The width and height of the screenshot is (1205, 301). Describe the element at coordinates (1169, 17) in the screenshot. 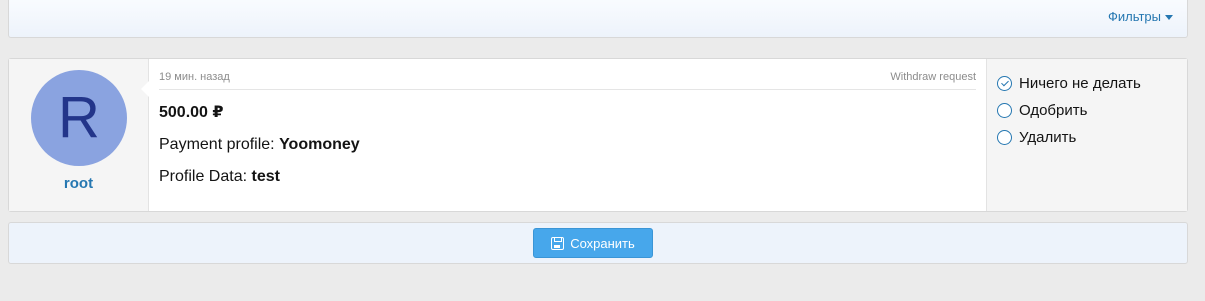

I see `caret-down-icon` at that location.